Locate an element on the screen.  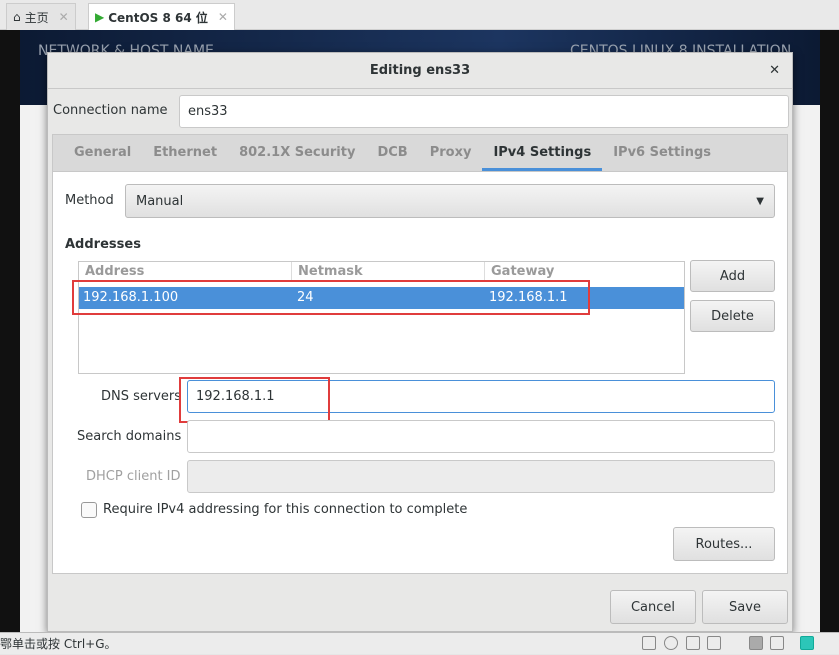
message-icon is located at coordinates (807, 643).